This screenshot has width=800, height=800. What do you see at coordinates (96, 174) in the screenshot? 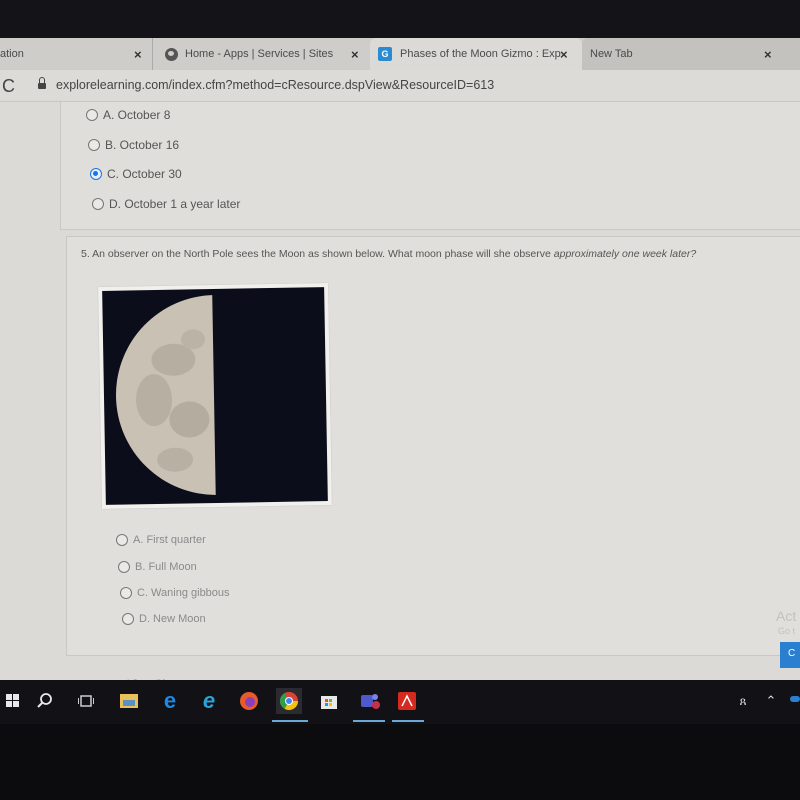
I see `radio-button-selected` at bounding box center [96, 174].